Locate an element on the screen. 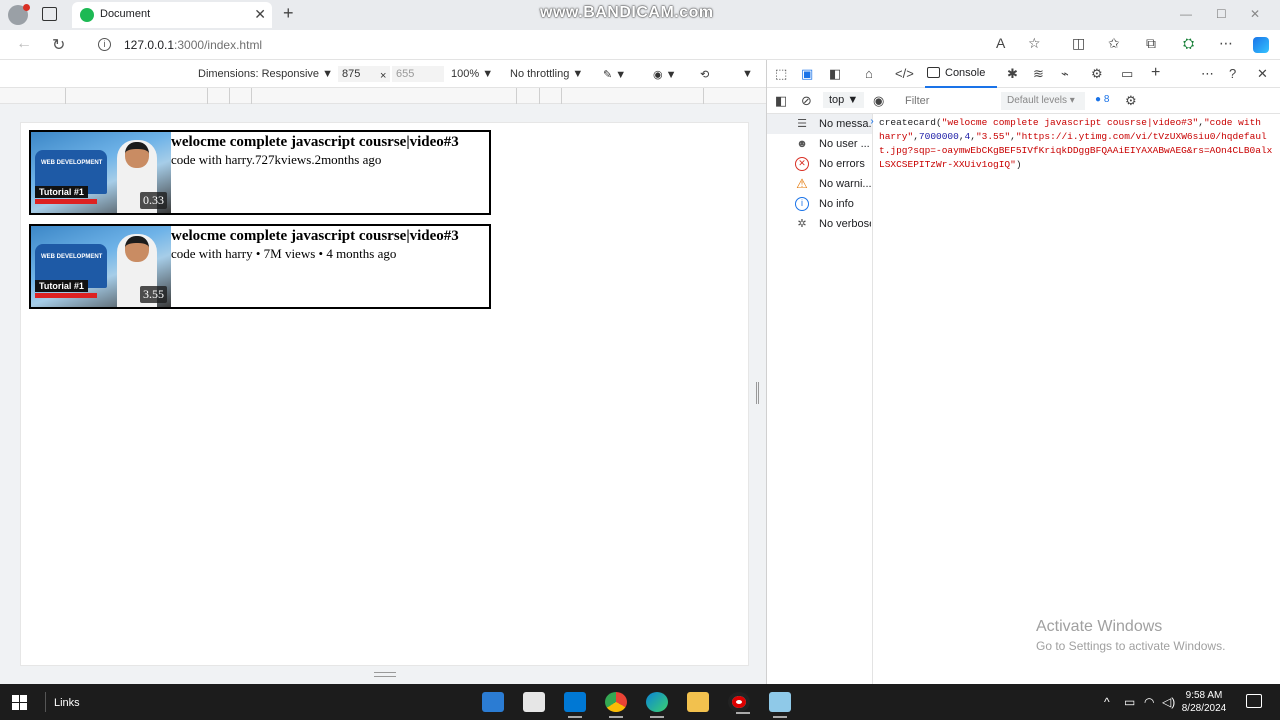 This screenshot has height=720, width=1280. url-field: 127.0.0.1:3000/index.html is located at coordinates (193, 45).